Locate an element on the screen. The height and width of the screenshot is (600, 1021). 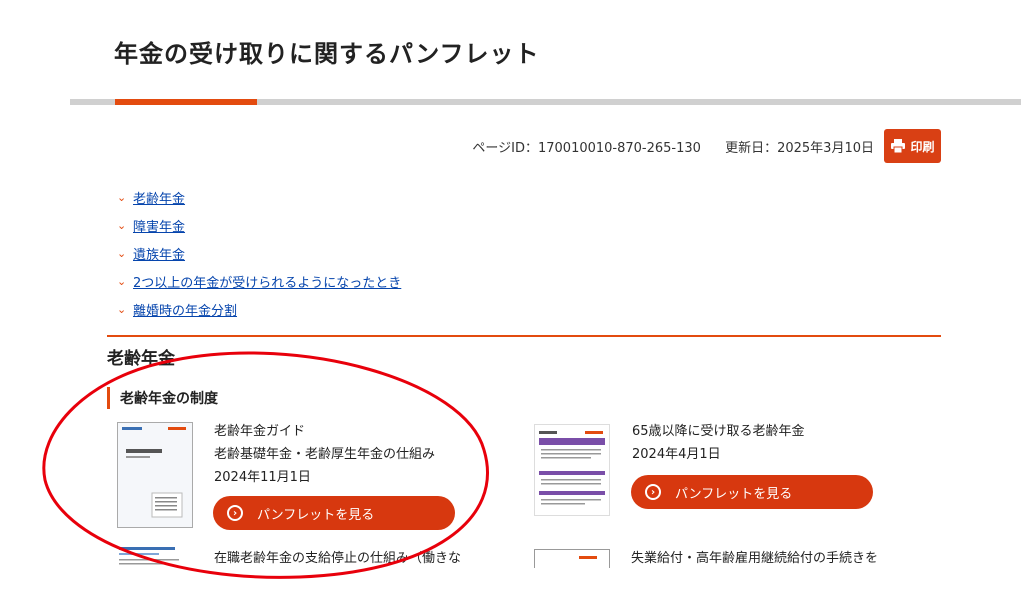
anchor-link-shogai: 障害年金 is located at coordinates (159, 225).